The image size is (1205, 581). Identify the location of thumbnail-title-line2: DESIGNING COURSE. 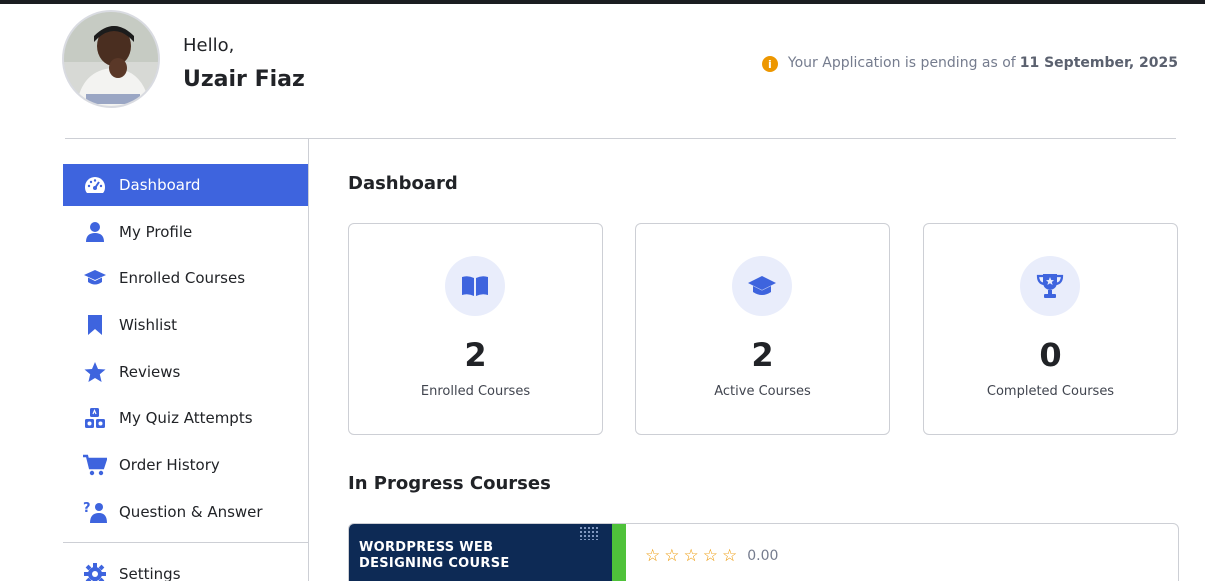
(434, 563).